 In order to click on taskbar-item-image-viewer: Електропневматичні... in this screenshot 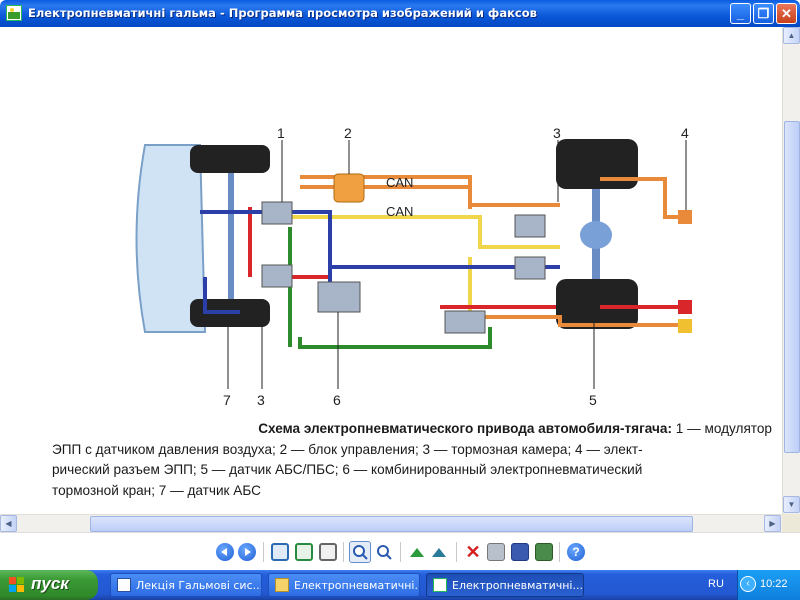, I will do `click(505, 585)`.